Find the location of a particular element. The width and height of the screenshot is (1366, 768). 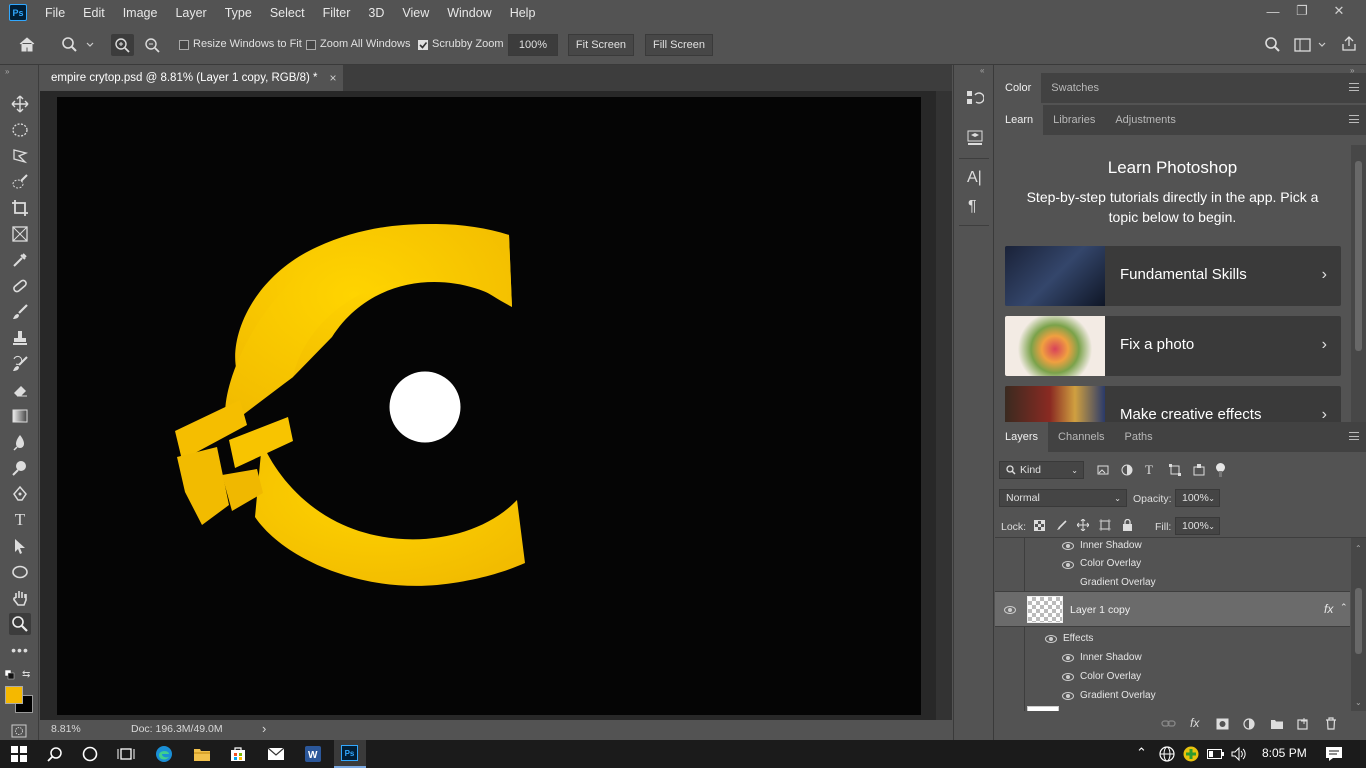

layer-fx-badge: fx is located at coordinates (1328, 609).